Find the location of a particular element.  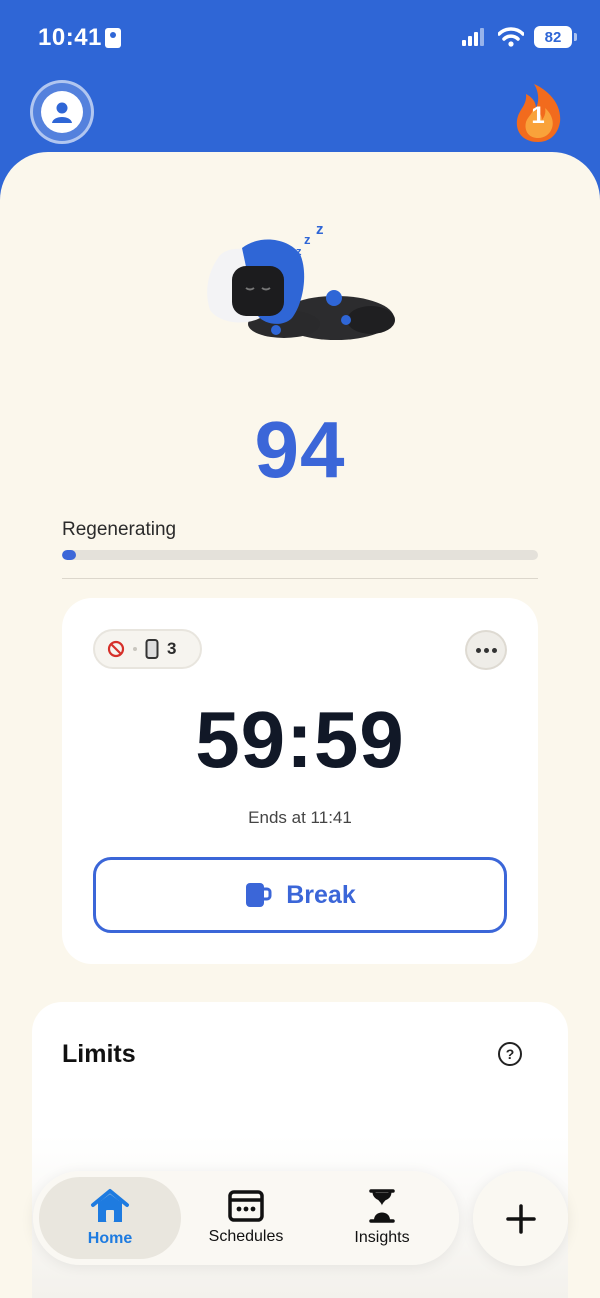

contact-card-icon is located at coordinates (113, 38).